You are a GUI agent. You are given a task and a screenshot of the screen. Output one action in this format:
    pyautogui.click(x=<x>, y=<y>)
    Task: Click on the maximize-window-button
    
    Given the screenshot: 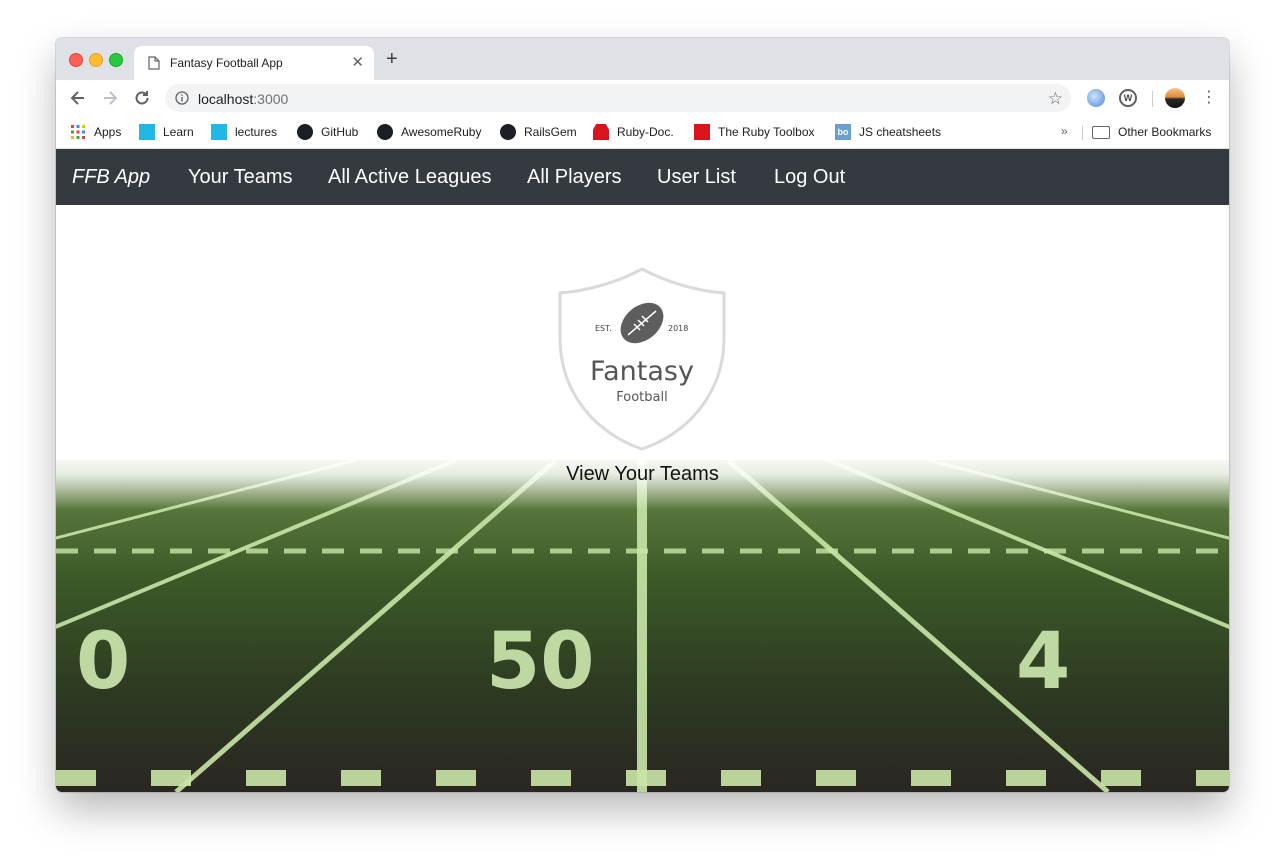 What is the action you would take?
    pyautogui.click(x=116, y=60)
    